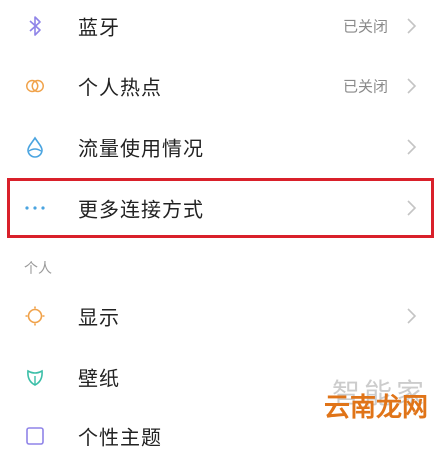 The height and width of the screenshot is (466, 440). Describe the element at coordinates (35, 436) in the screenshot. I see `theme-icon` at that location.